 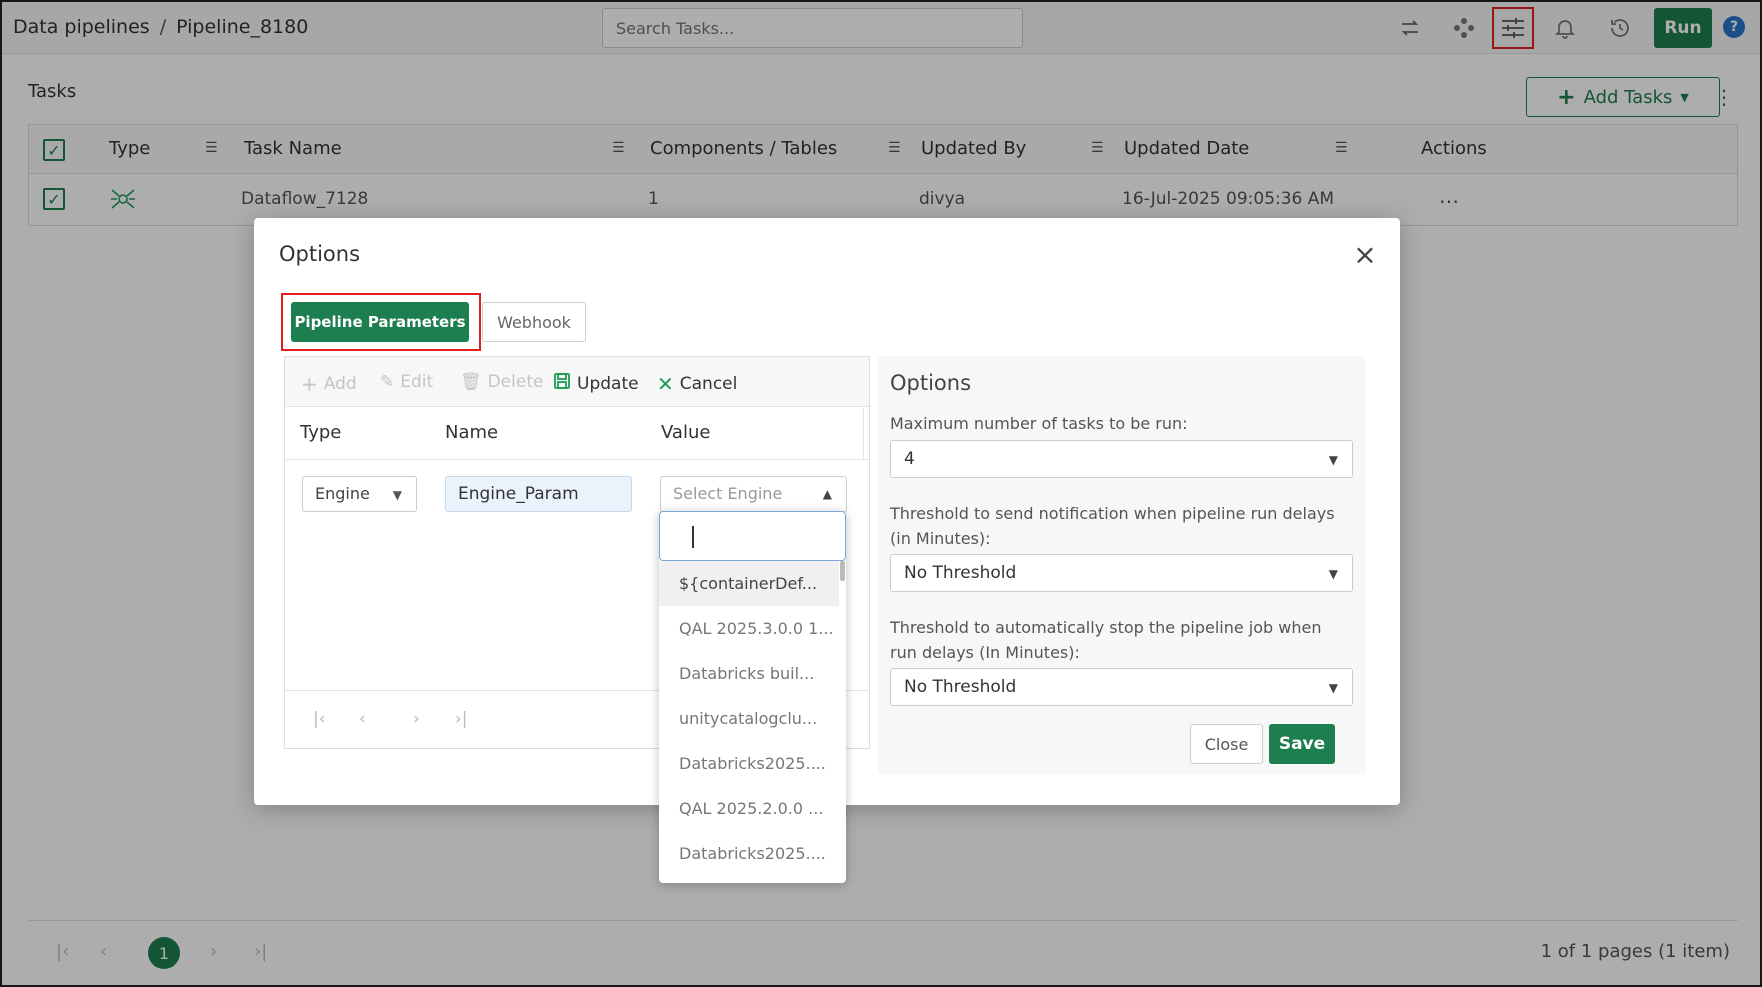 I want to click on close-icon: ×, so click(x=1365, y=255).